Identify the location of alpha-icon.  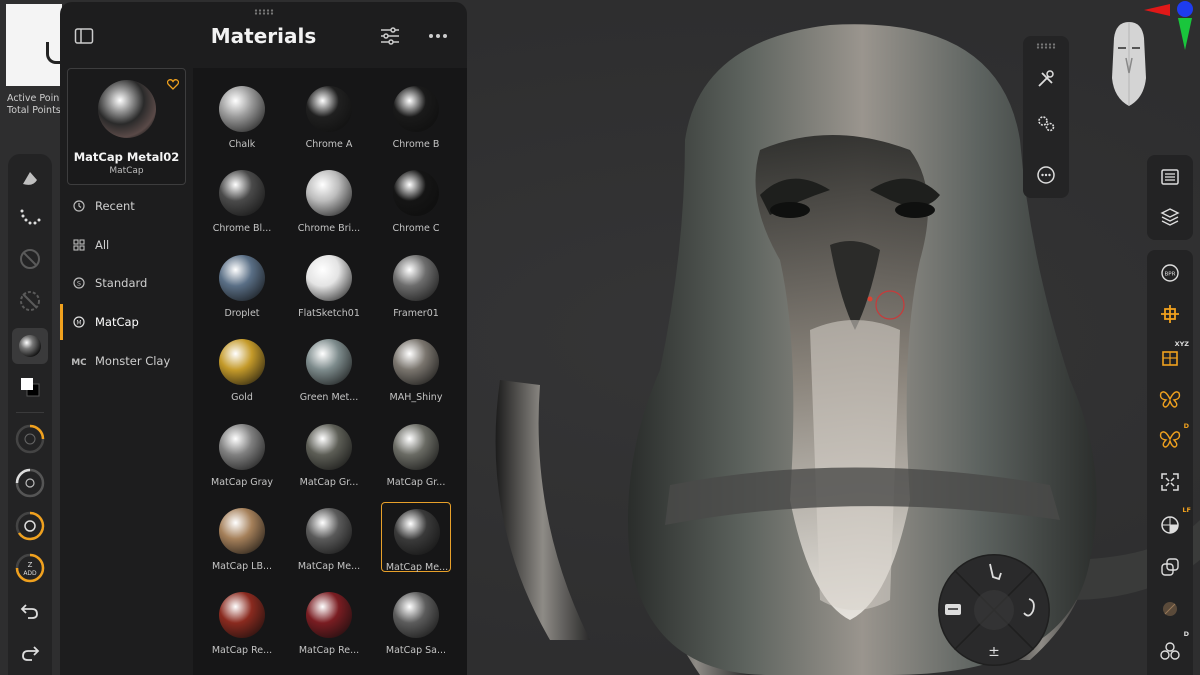
(30, 259).